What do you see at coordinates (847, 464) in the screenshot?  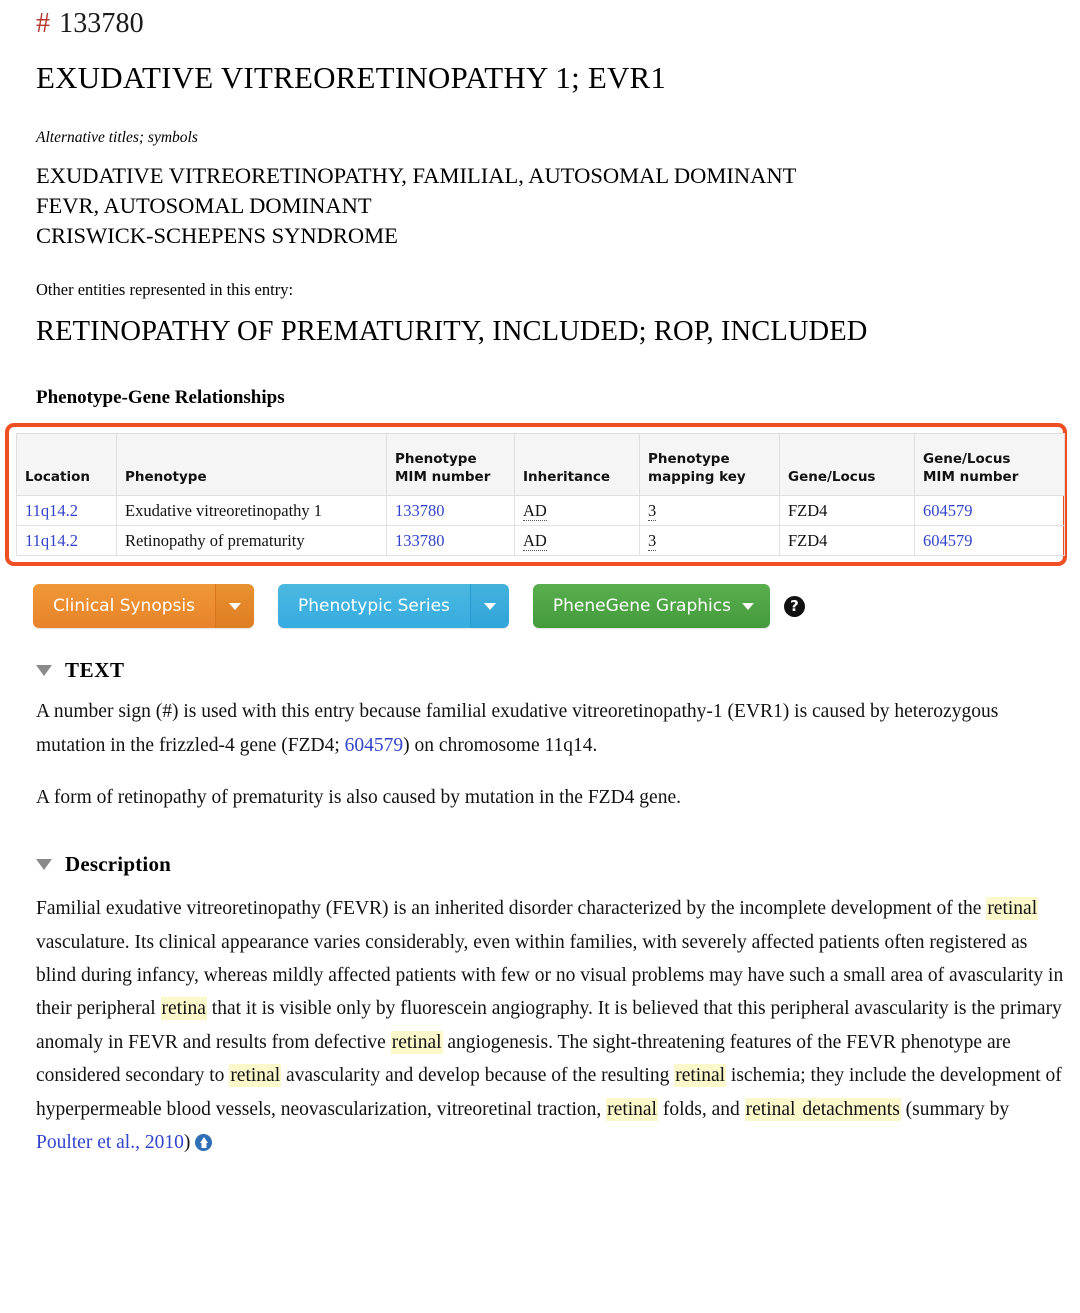 I see `column-header-gene-locus: Gene/Locus` at bounding box center [847, 464].